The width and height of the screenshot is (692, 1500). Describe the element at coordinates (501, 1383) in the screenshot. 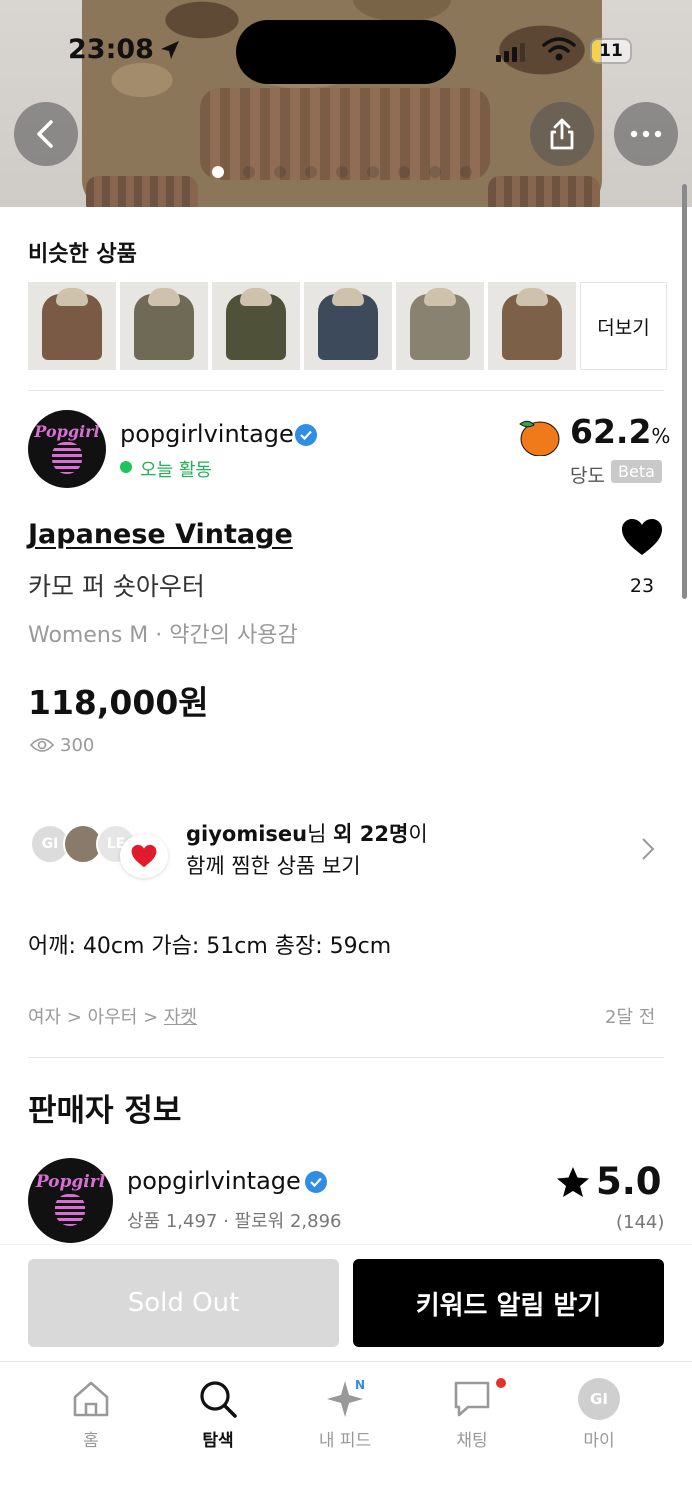

I see `unread-dot` at that location.